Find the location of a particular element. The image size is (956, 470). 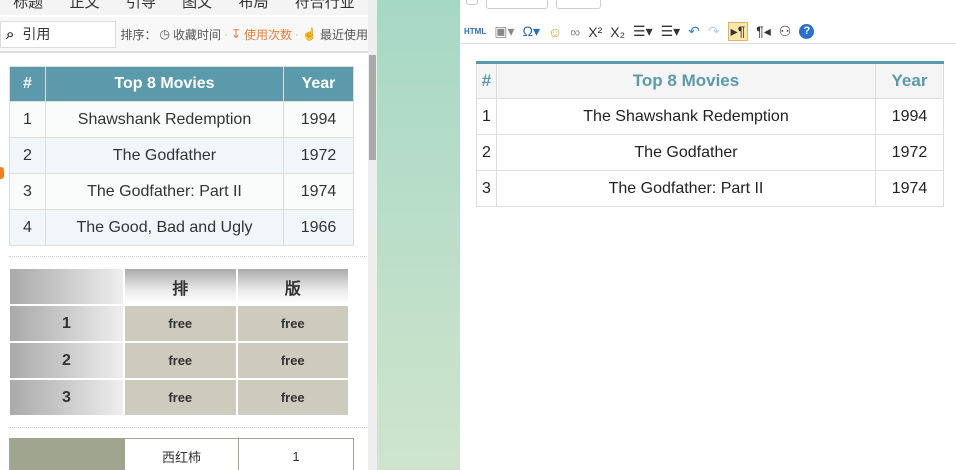

table-row: 1 free free is located at coordinates (179, 323).